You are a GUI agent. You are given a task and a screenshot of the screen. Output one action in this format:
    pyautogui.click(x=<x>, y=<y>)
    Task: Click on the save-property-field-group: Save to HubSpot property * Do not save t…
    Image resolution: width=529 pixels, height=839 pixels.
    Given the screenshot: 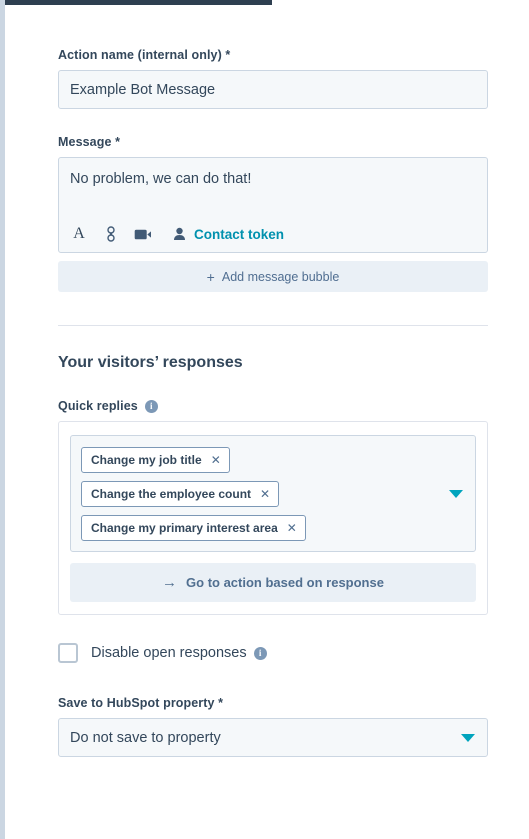 What is the action you would take?
    pyautogui.click(x=273, y=726)
    